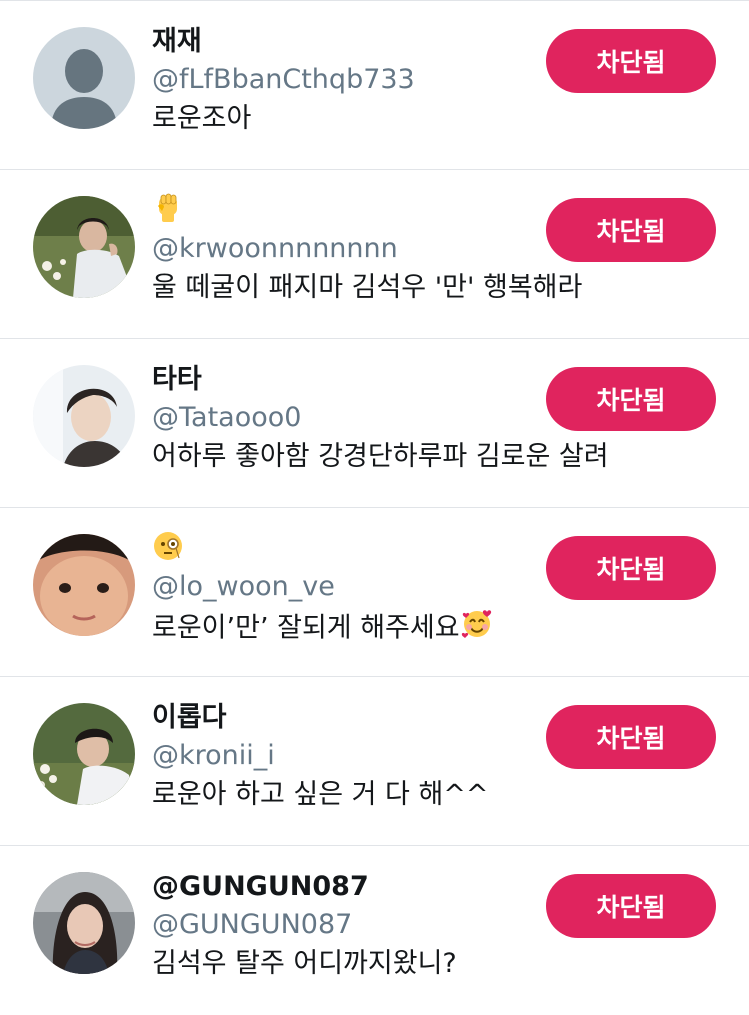  I want to click on smiling-face-with-hearts-icon, so click(477, 629).